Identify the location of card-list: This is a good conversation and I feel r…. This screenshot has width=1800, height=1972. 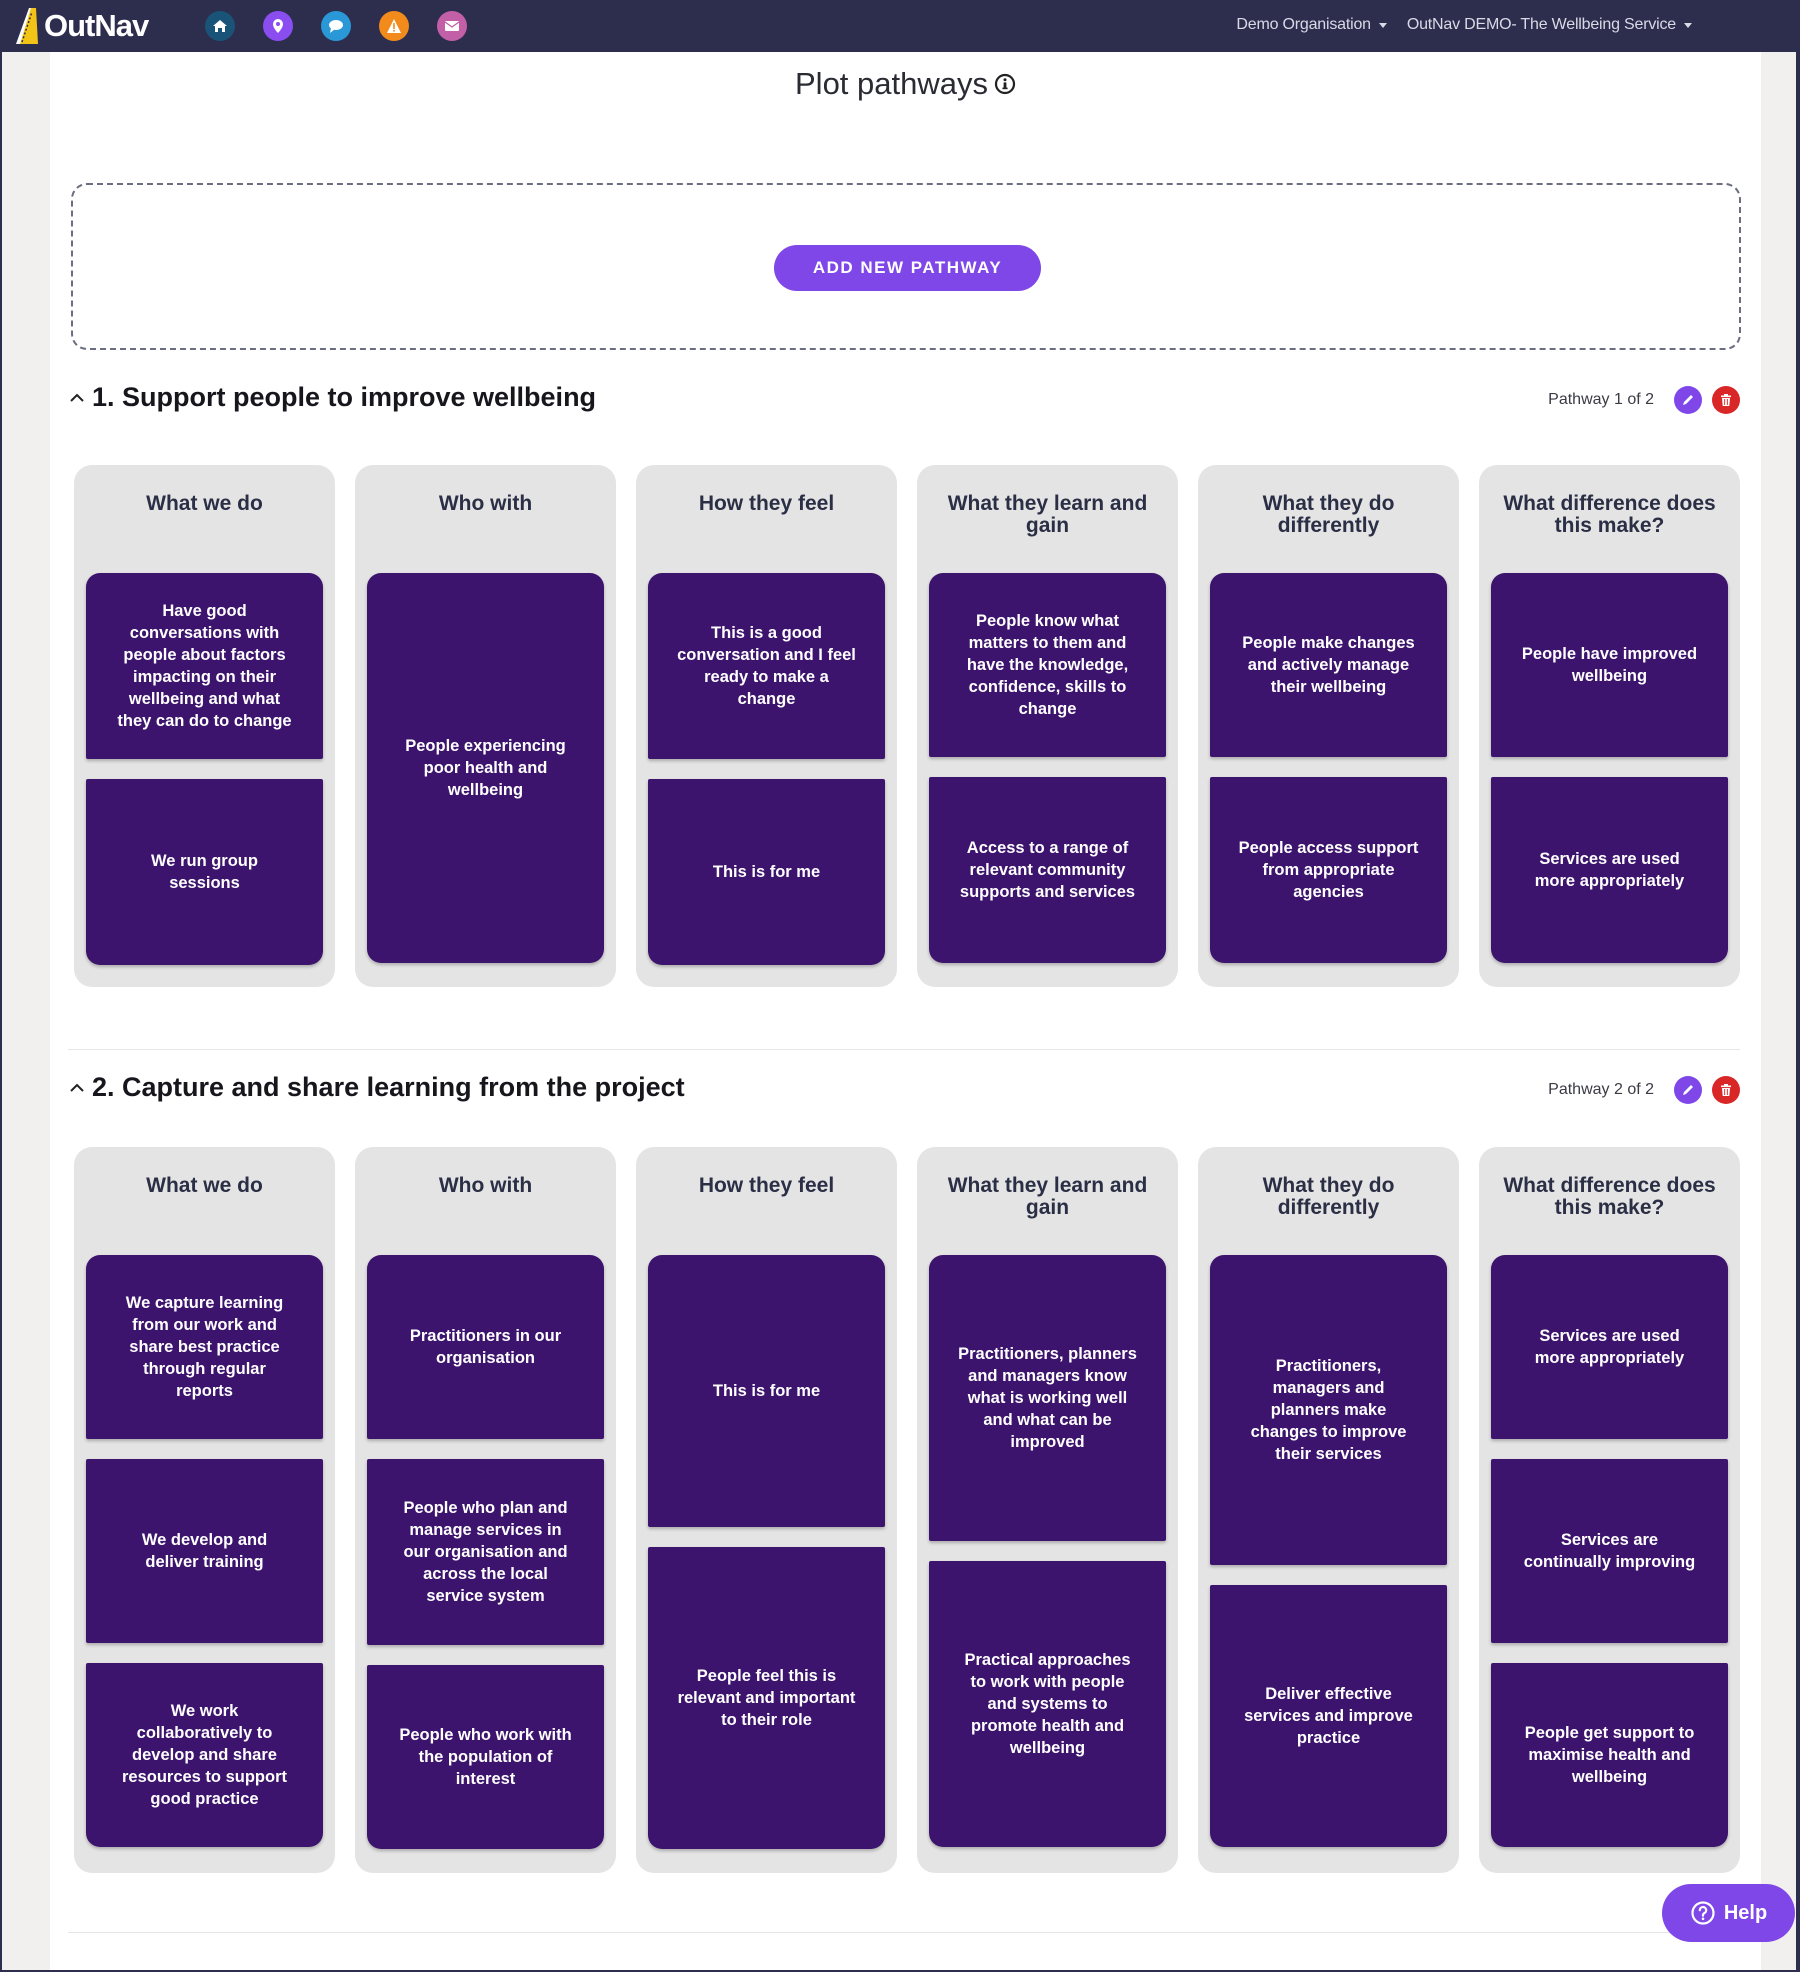
(766, 770).